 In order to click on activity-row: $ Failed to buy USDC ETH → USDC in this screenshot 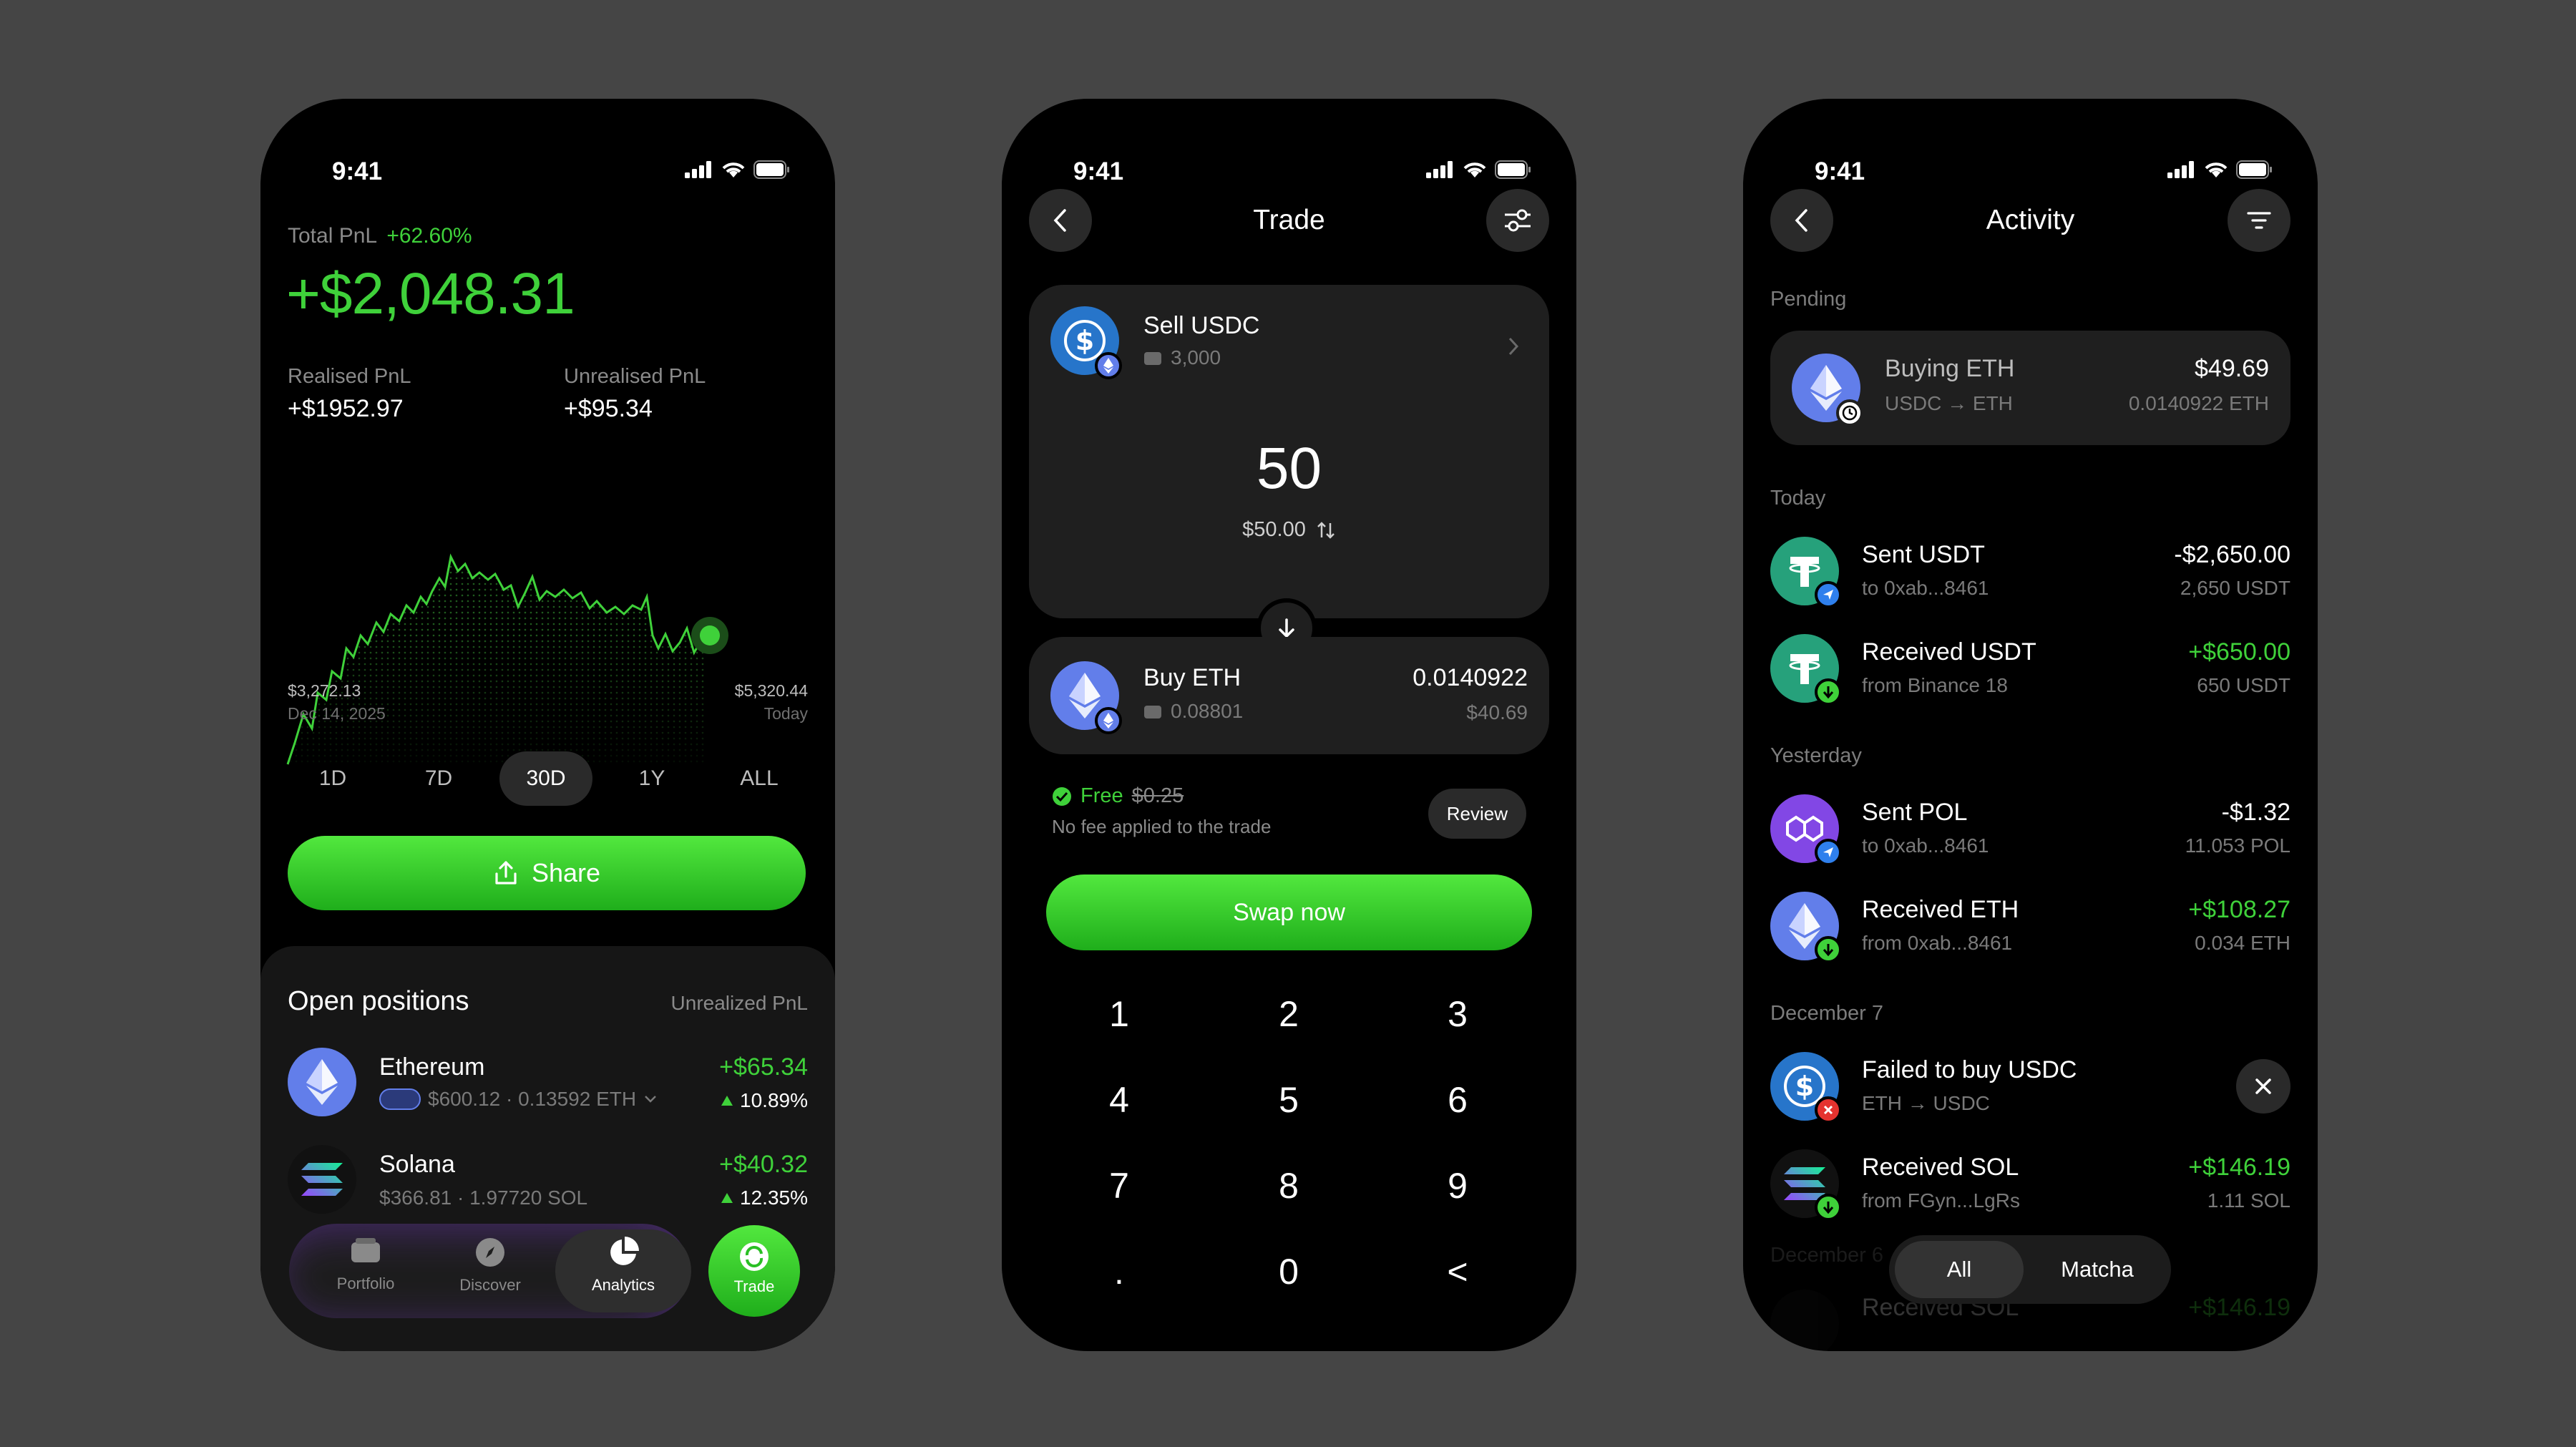, I will do `click(2030, 1091)`.